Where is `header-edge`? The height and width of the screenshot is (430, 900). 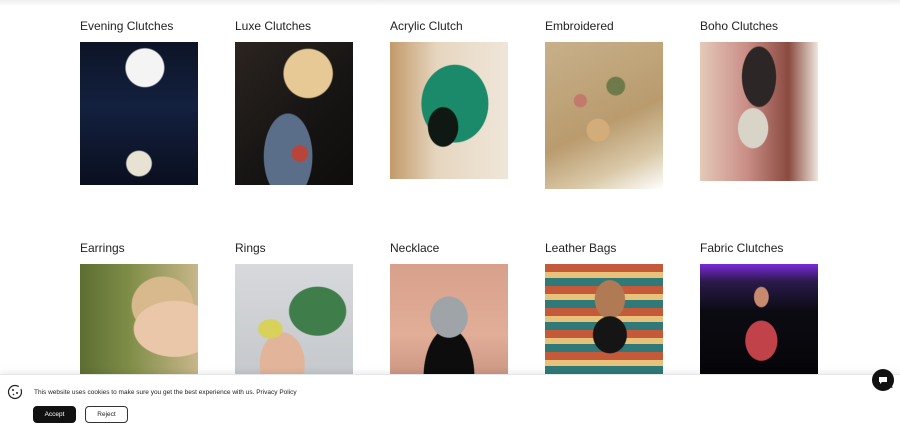
header-edge is located at coordinates (450, 3).